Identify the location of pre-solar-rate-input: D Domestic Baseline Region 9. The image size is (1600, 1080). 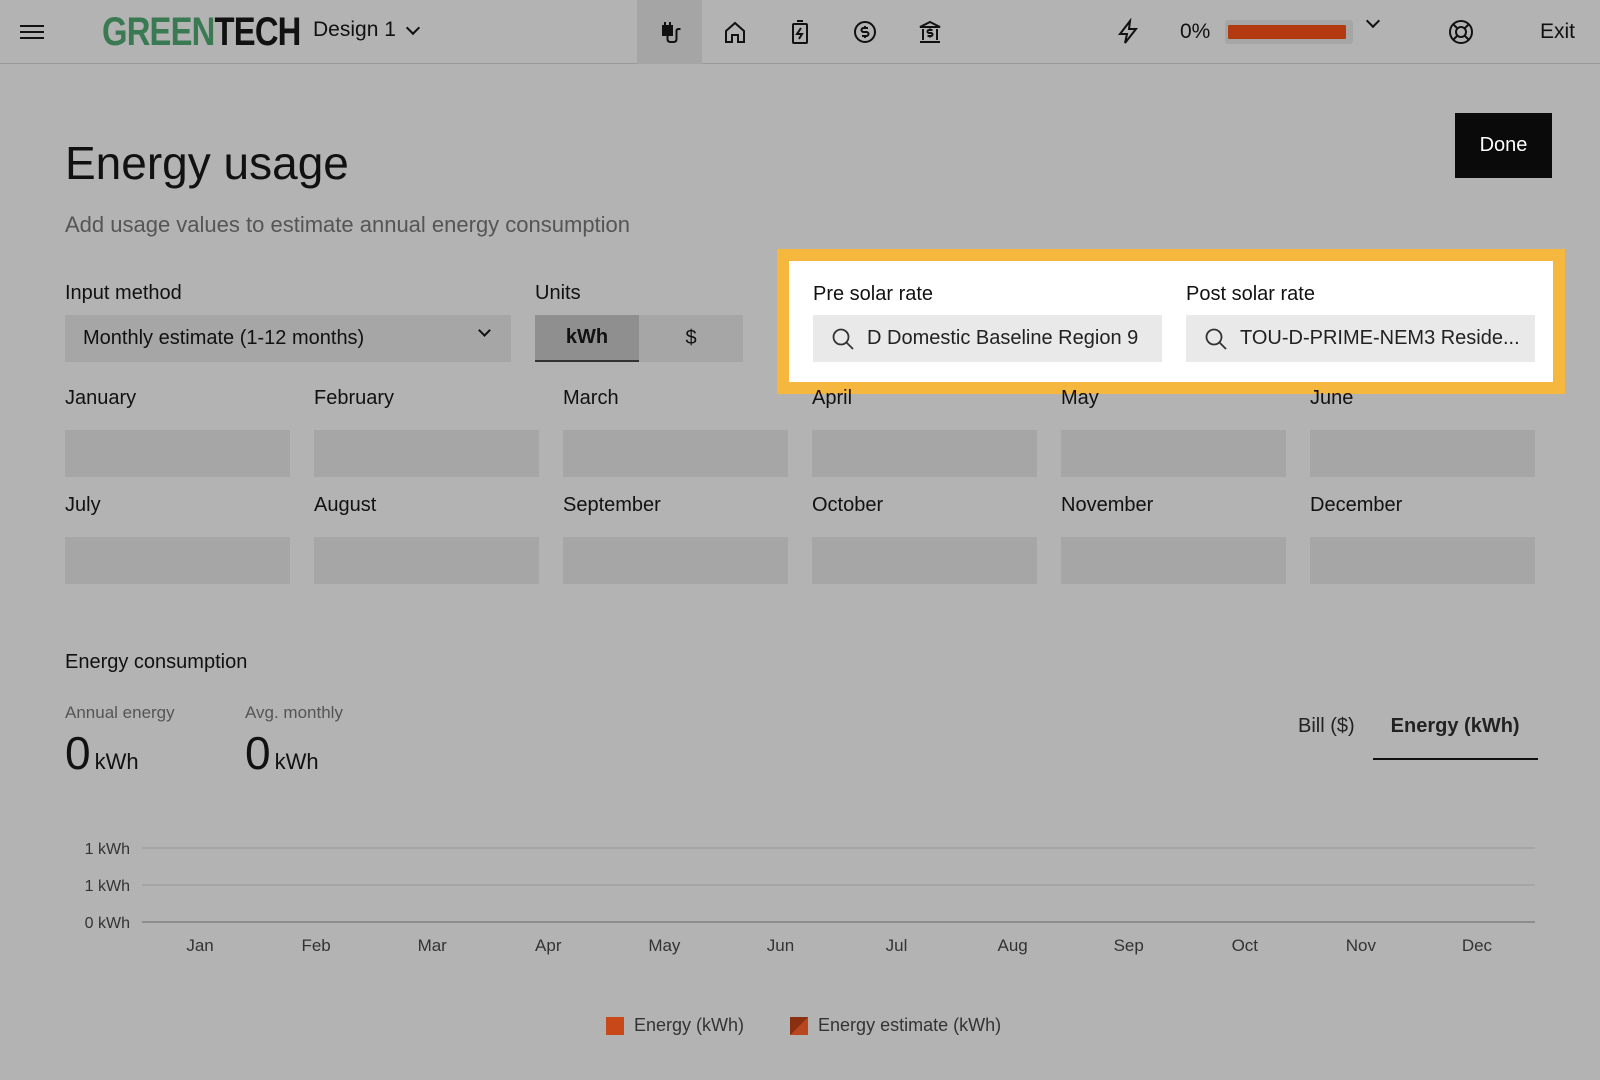
(987, 338).